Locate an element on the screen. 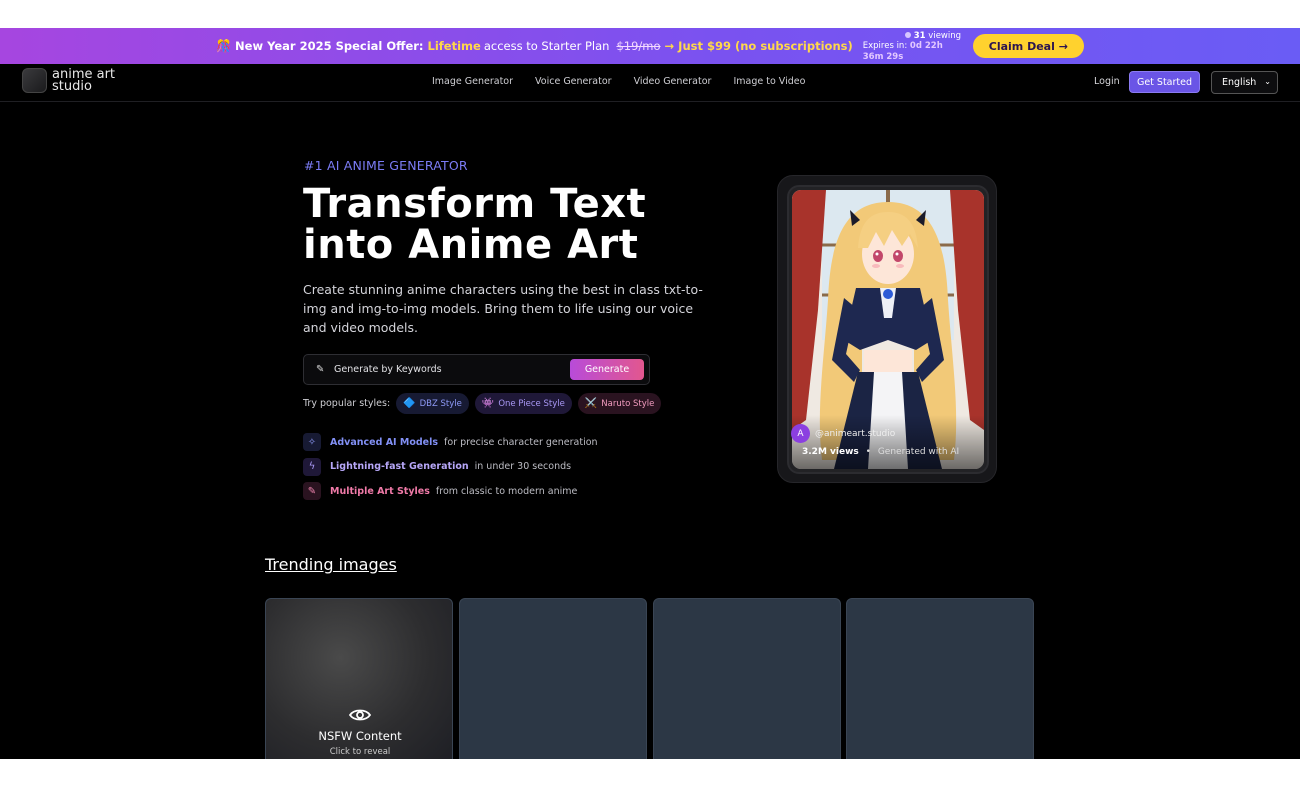  nav-link-image-to-video: Image to Video is located at coordinates (769, 81).